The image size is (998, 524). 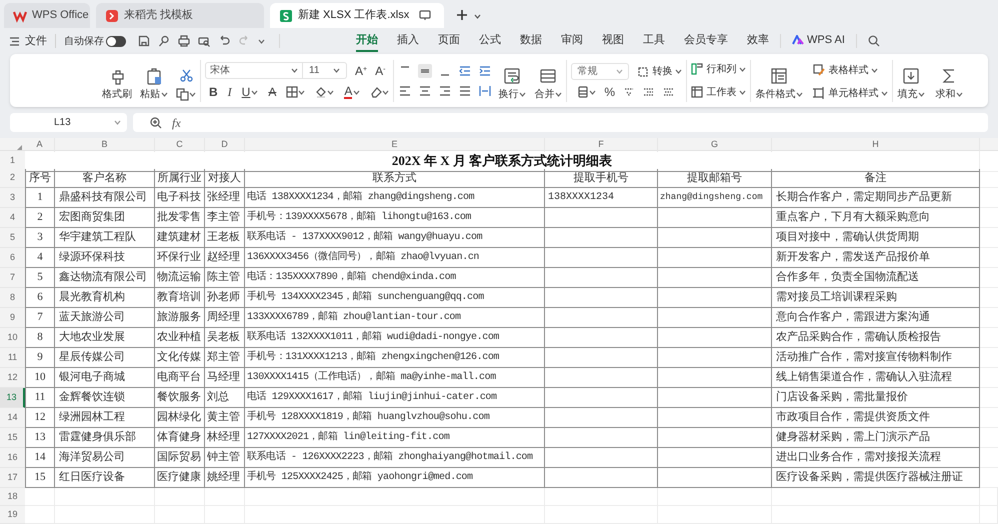 What do you see at coordinates (465, 91) in the screenshot?
I see `justify-icon` at bounding box center [465, 91].